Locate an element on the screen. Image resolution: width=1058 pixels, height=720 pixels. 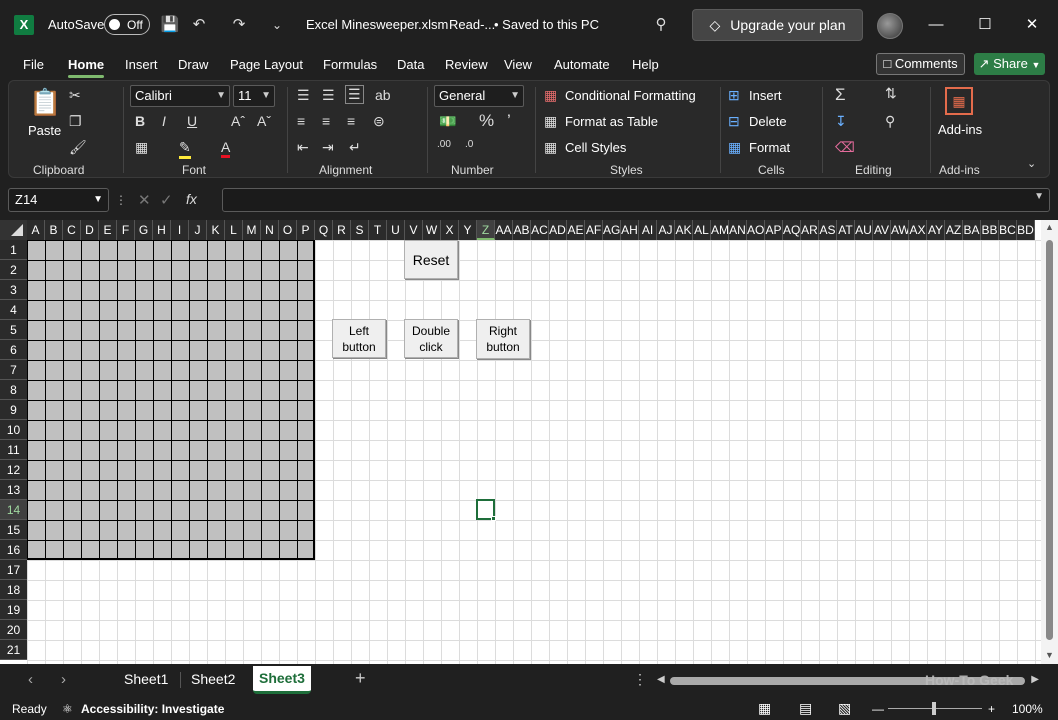
font-name-select: Calibri ▼ is located at coordinates (180, 96).